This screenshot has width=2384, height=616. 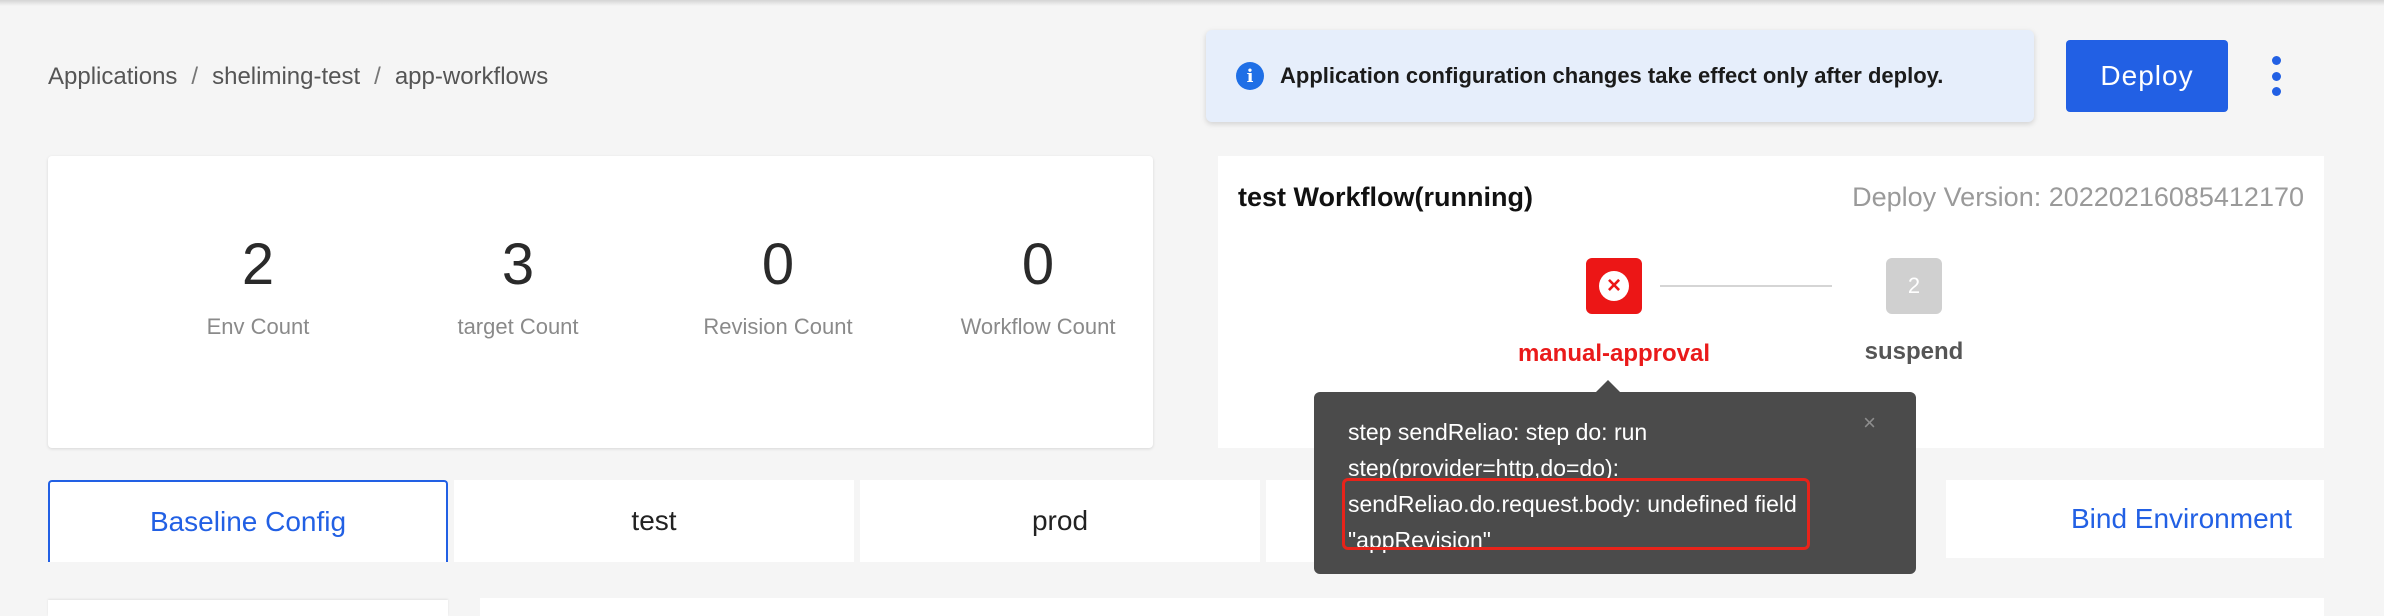 What do you see at coordinates (518, 264) in the screenshot?
I see `stat-value: 3` at bounding box center [518, 264].